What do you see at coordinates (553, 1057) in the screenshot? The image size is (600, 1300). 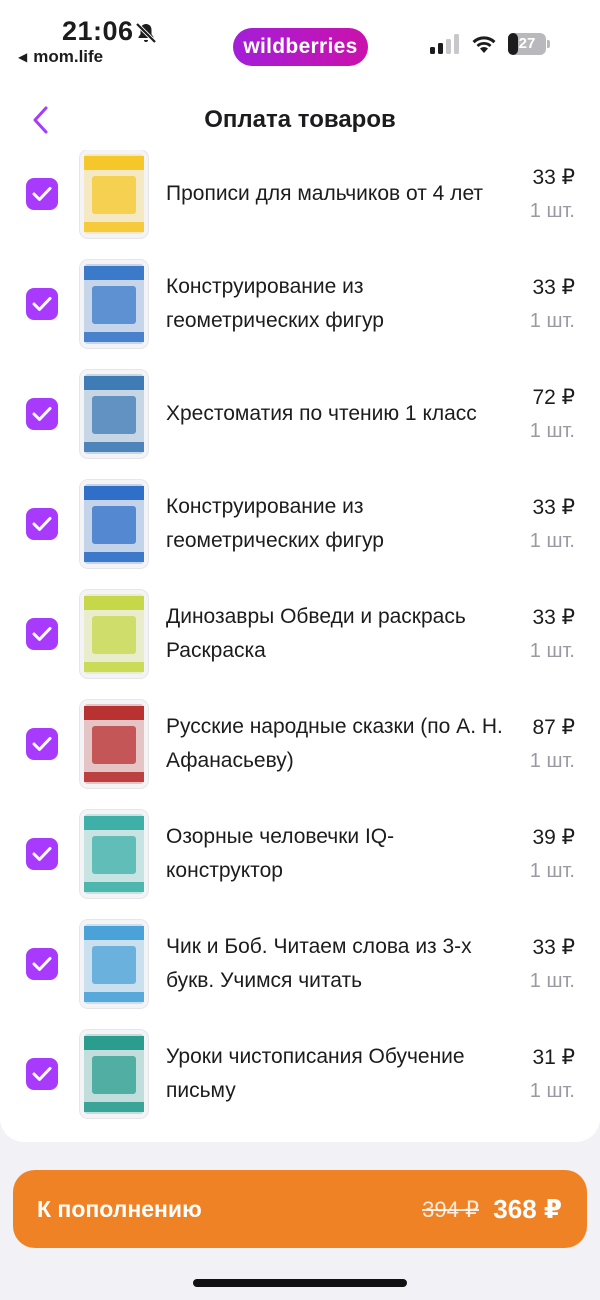 I see `item-price: 31 ₽` at bounding box center [553, 1057].